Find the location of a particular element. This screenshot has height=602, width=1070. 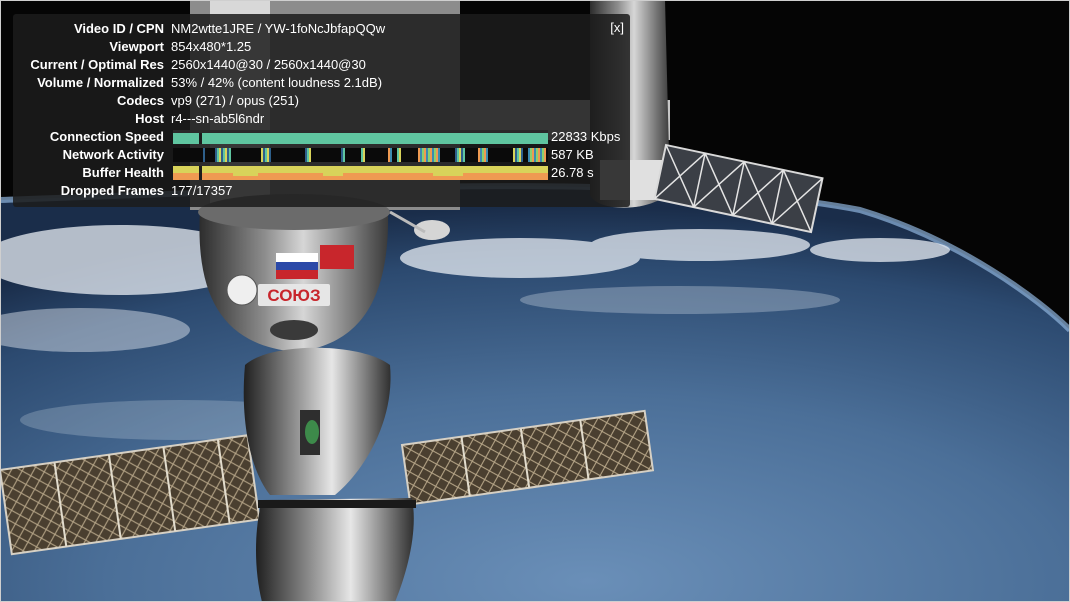

stats-label: Connection Speed is located at coordinates (106, 136).